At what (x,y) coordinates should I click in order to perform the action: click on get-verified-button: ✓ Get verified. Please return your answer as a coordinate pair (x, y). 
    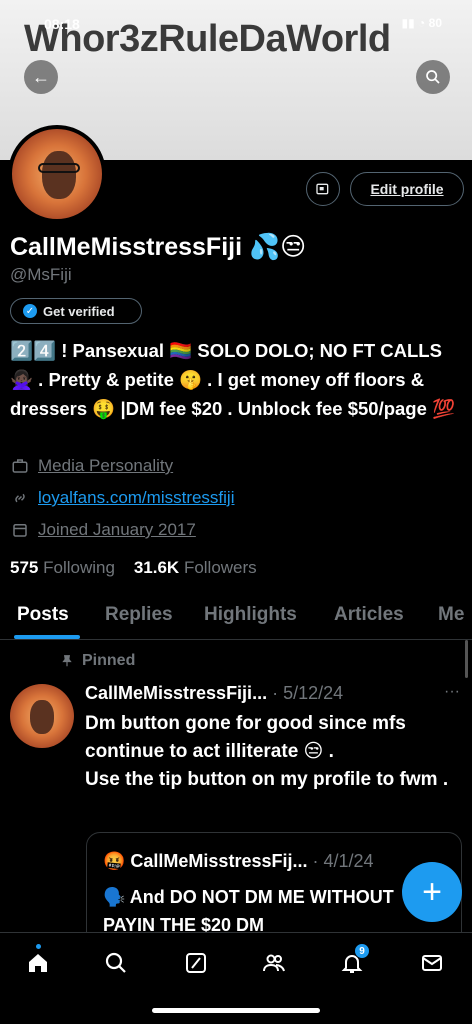
    Looking at the image, I should click on (76, 311).